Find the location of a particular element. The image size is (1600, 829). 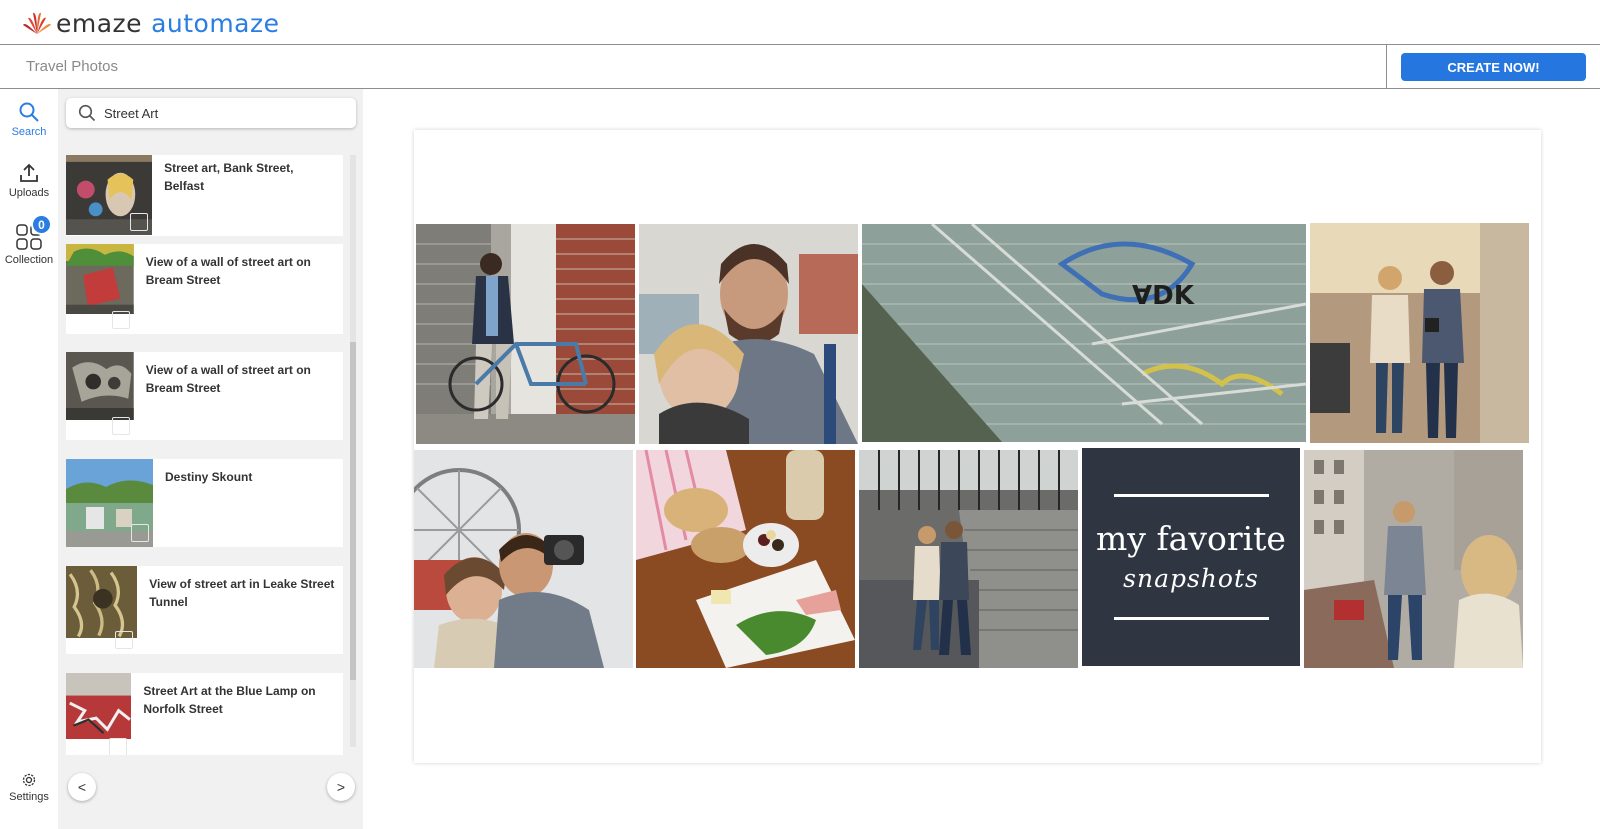

collage-photo-couple-embrace is located at coordinates (748, 334).